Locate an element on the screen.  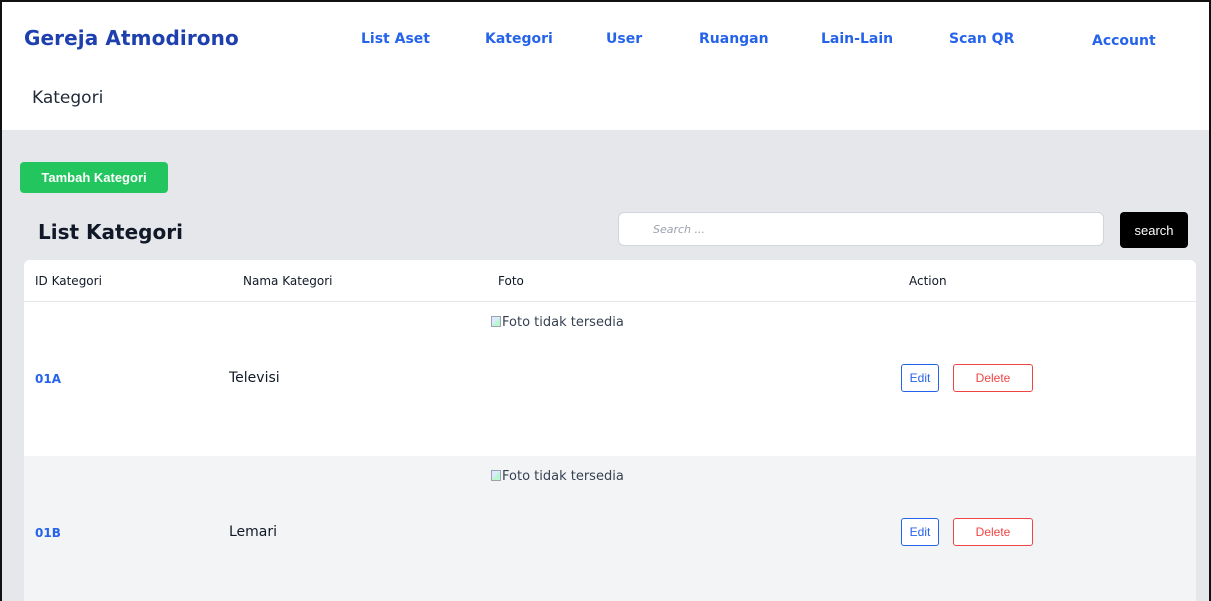
header-action: Action is located at coordinates (928, 281).